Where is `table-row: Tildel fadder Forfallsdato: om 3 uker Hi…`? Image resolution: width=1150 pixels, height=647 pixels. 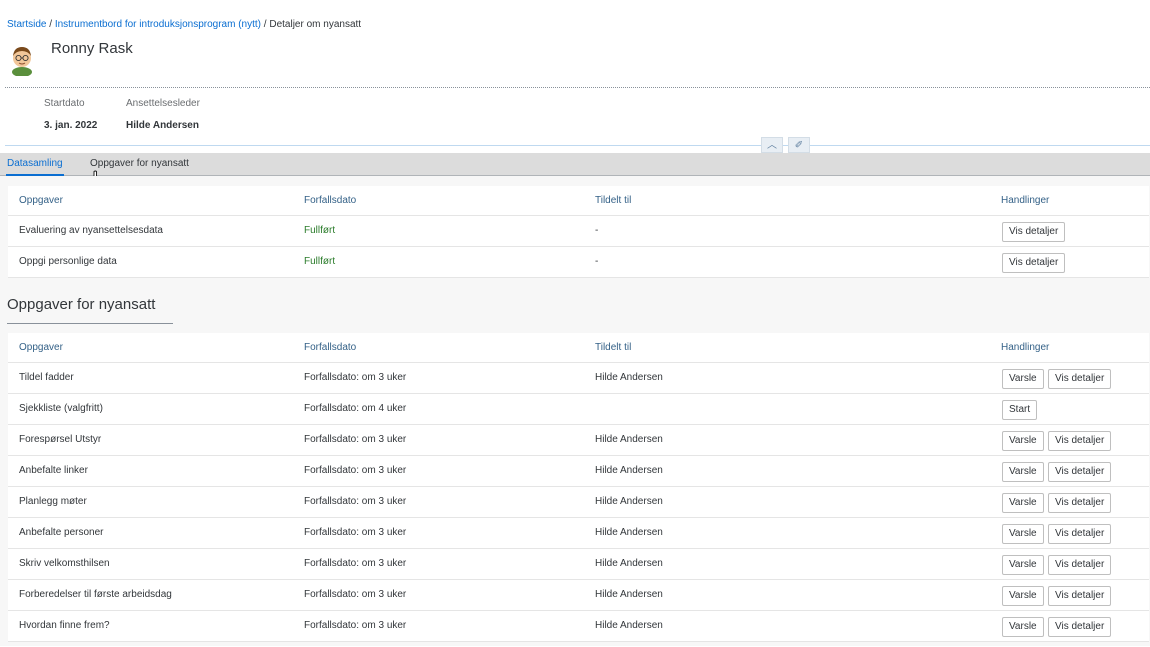 table-row: Tildel fadder Forfallsdato: om 3 uker Hi… is located at coordinates (578, 378).